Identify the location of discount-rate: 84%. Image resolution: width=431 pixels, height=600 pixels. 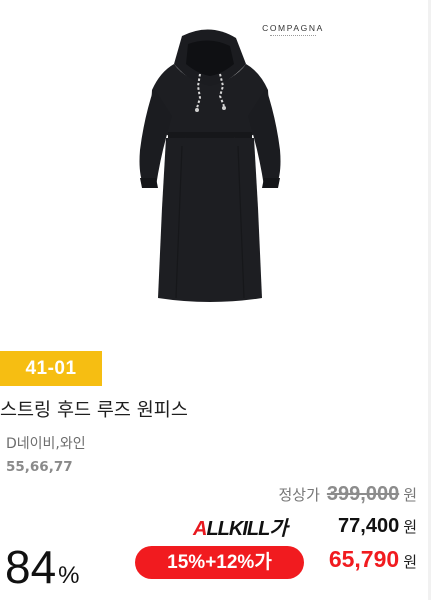
(42, 567).